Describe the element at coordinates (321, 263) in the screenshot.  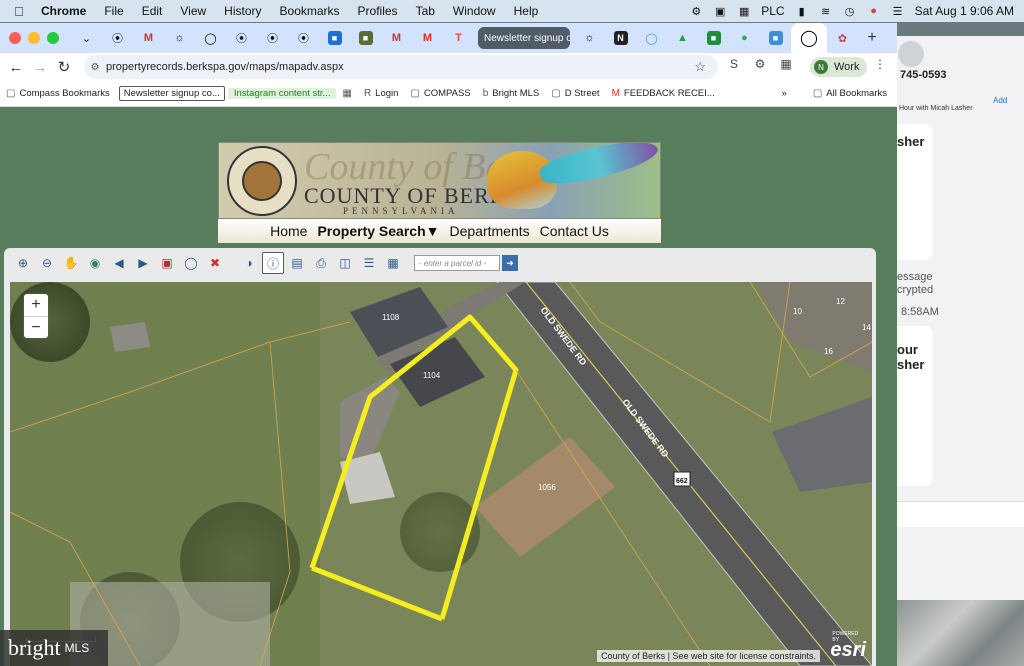
I see `print-icon: ⎙` at that location.